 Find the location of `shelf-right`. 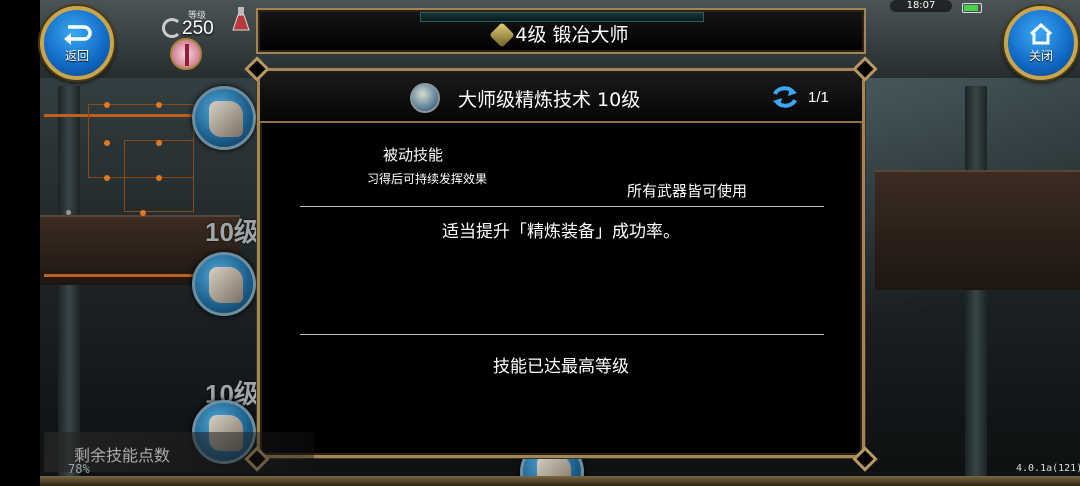

shelf-right is located at coordinates (977, 230).